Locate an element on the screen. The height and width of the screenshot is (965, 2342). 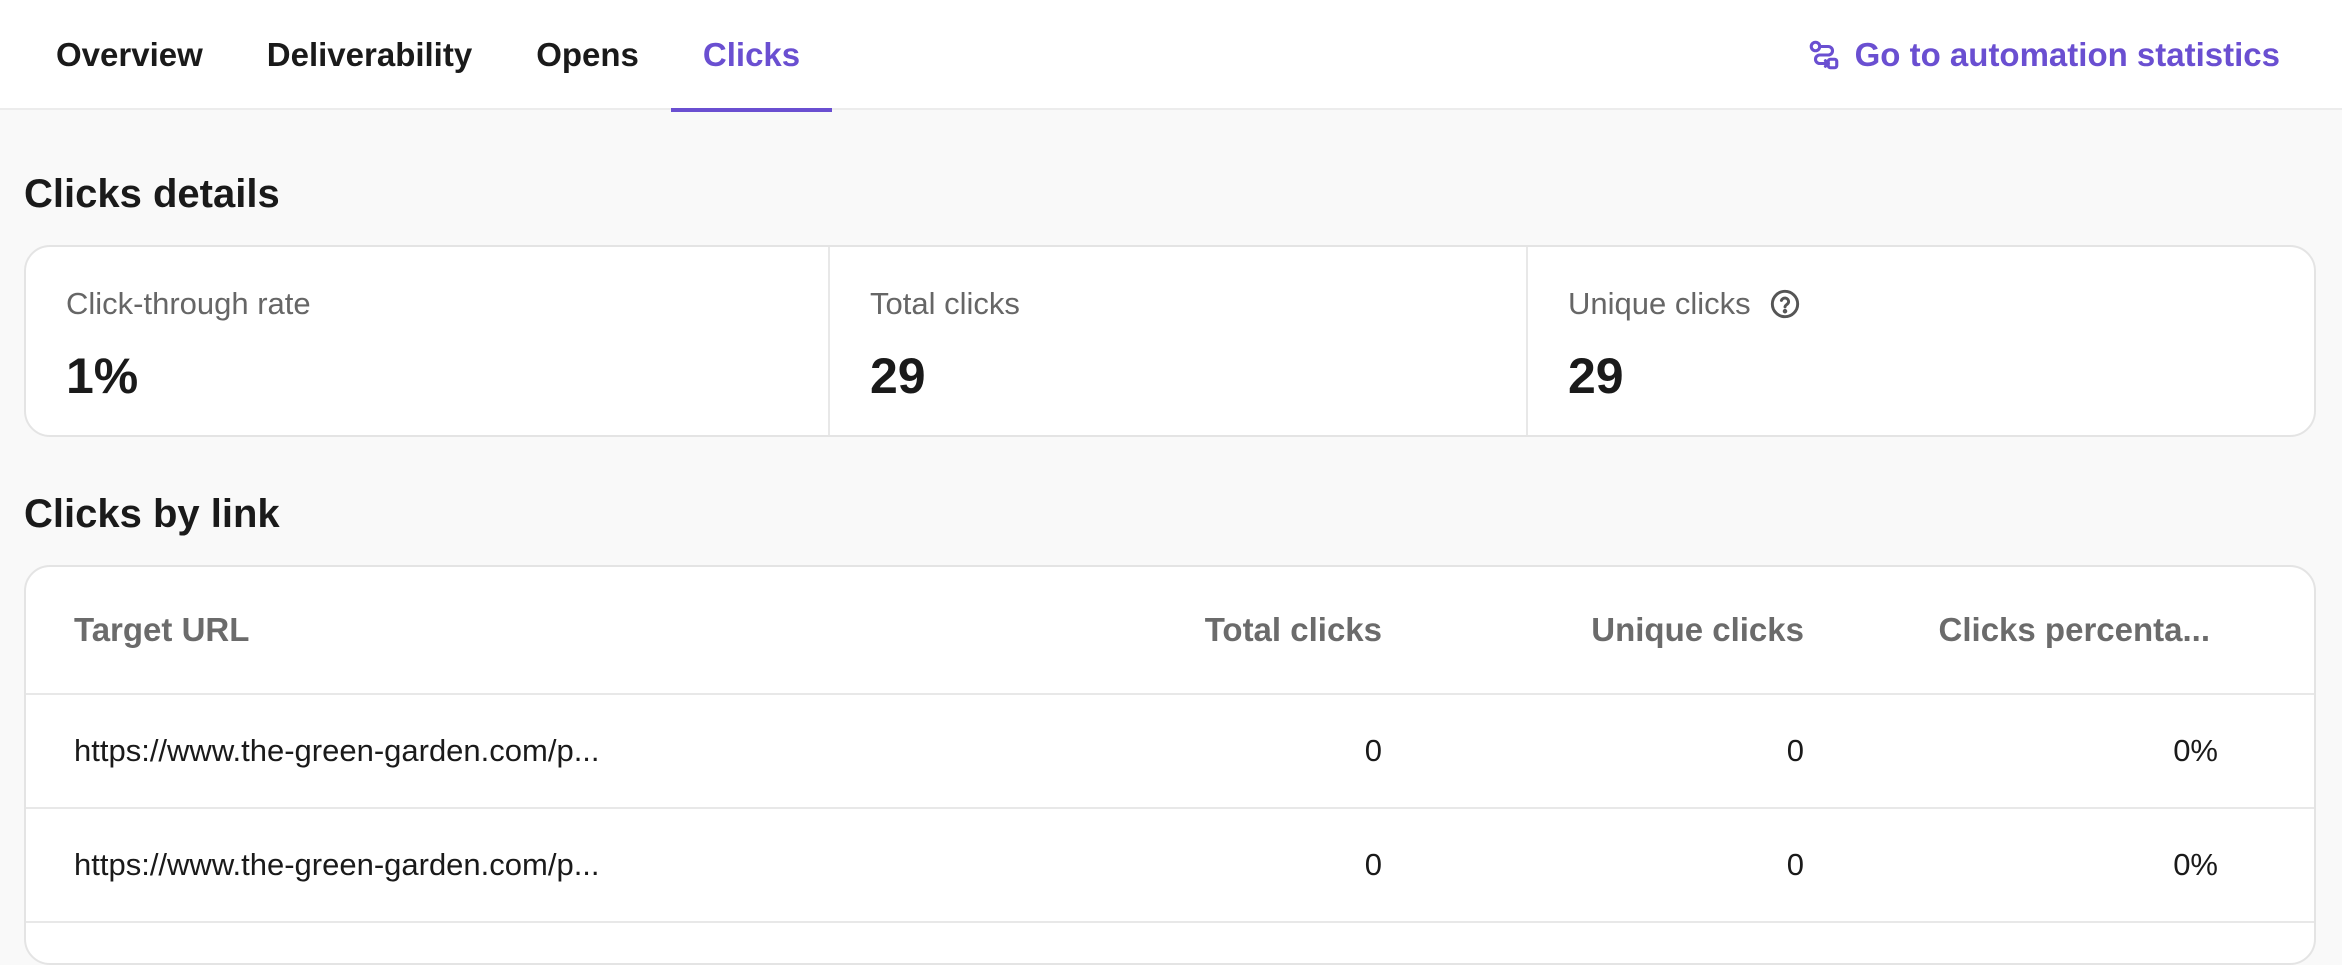
stat-value: 1% is located at coordinates (102, 376).